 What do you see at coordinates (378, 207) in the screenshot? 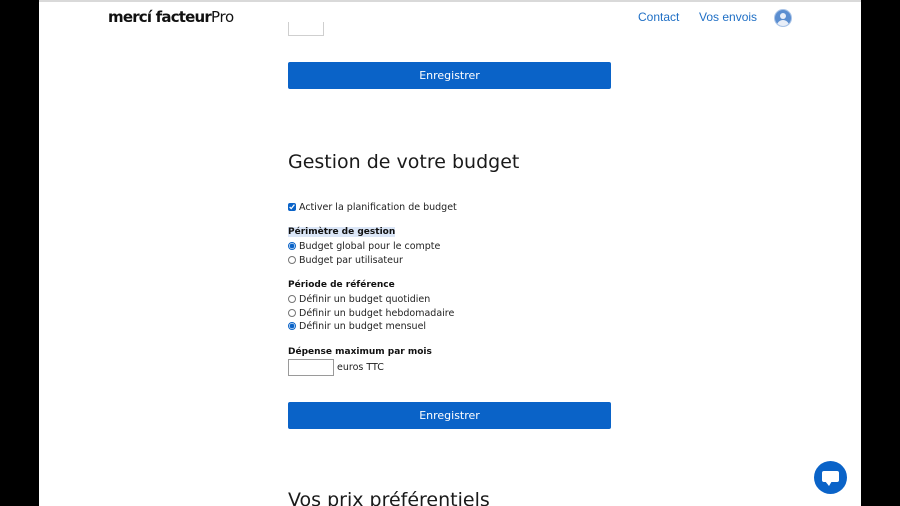
I see `enable-budget-label: Activer la planification de budget` at bounding box center [378, 207].